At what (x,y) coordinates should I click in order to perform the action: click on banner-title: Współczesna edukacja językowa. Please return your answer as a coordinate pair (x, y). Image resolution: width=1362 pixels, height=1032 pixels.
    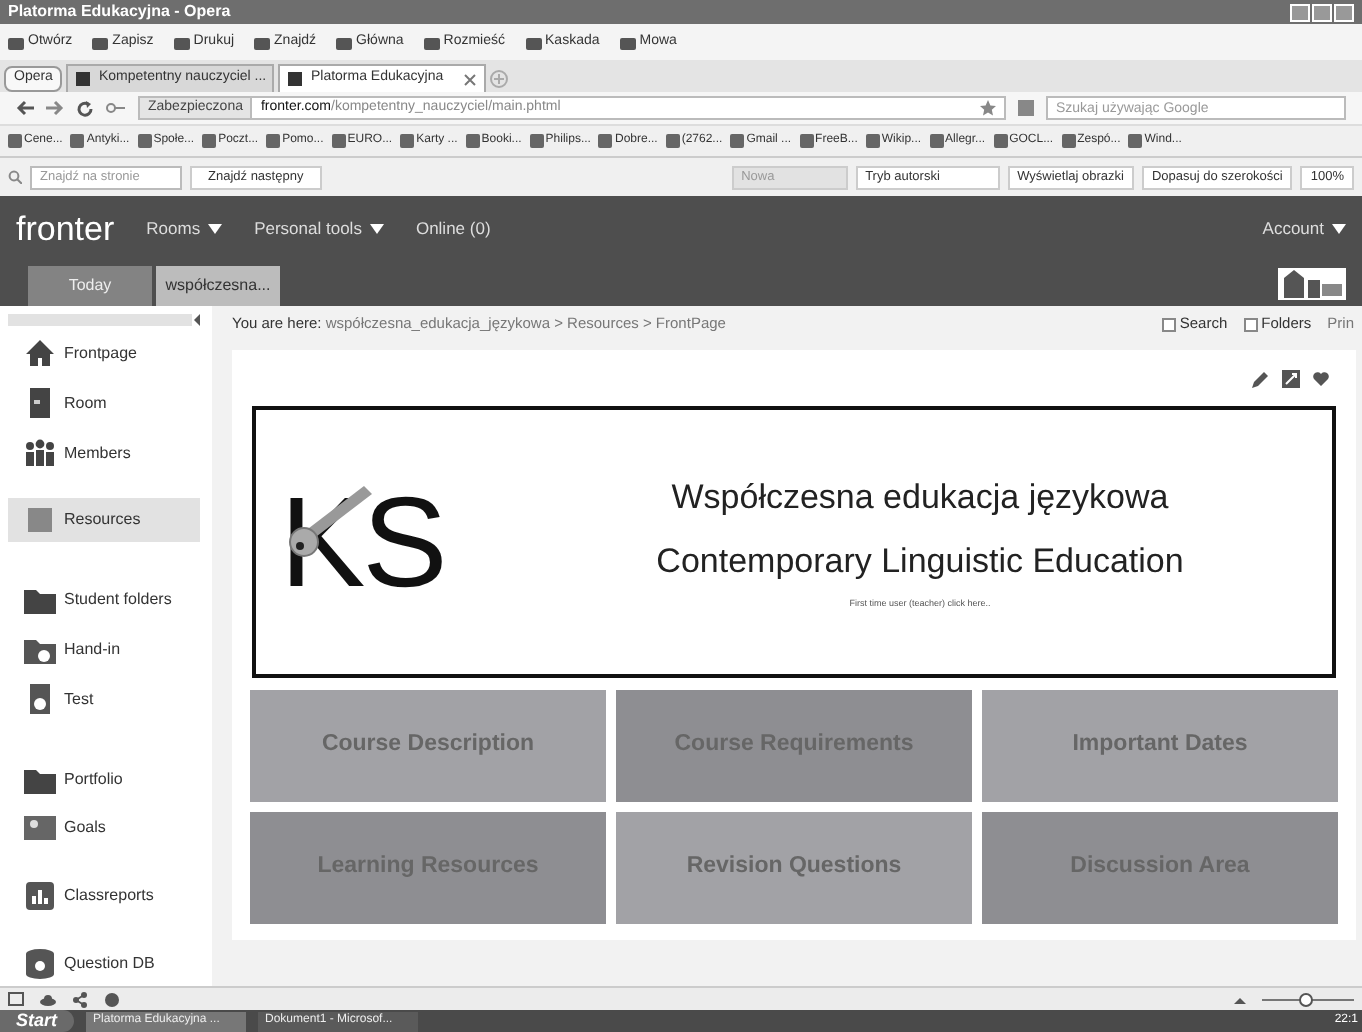
    Looking at the image, I should click on (920, 498).